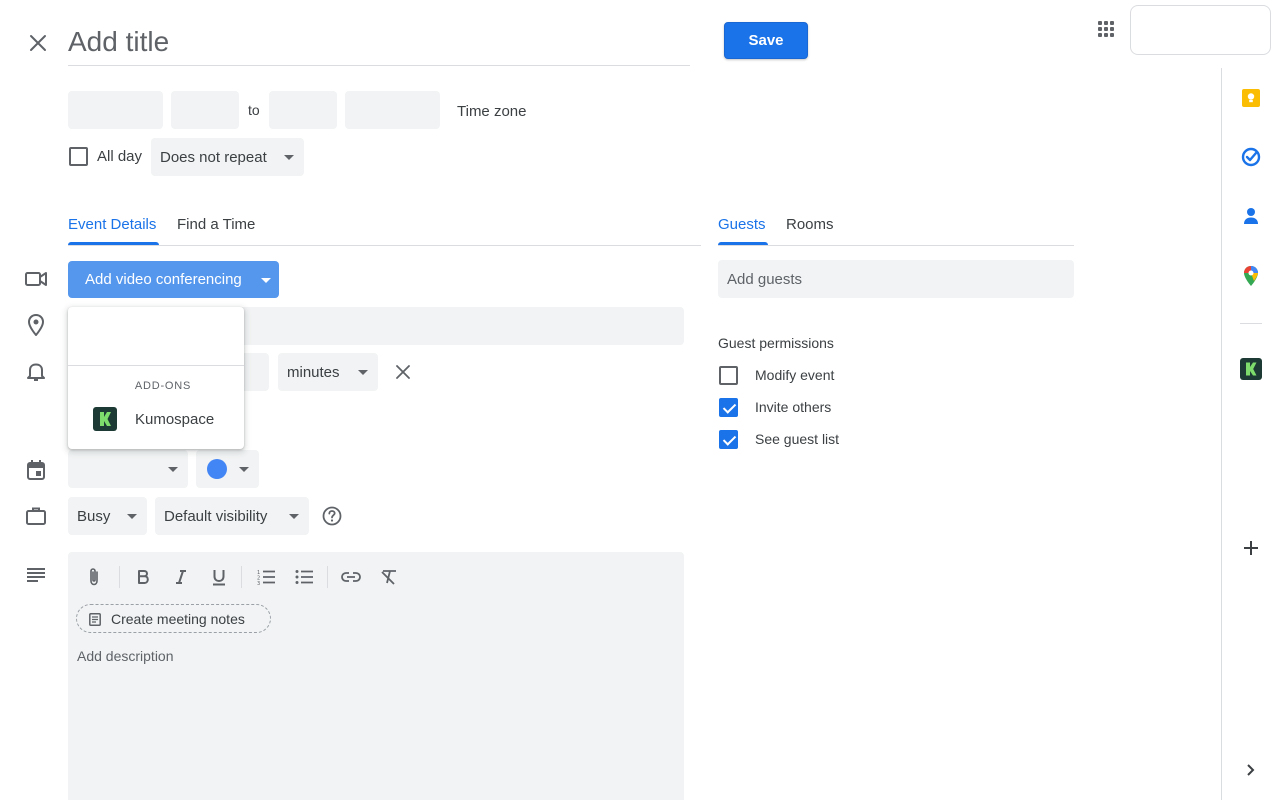  What do you see at coordinates (94, 516) in the screenshot?
I see `status-value: Busy` at bounding box center [94, 516].